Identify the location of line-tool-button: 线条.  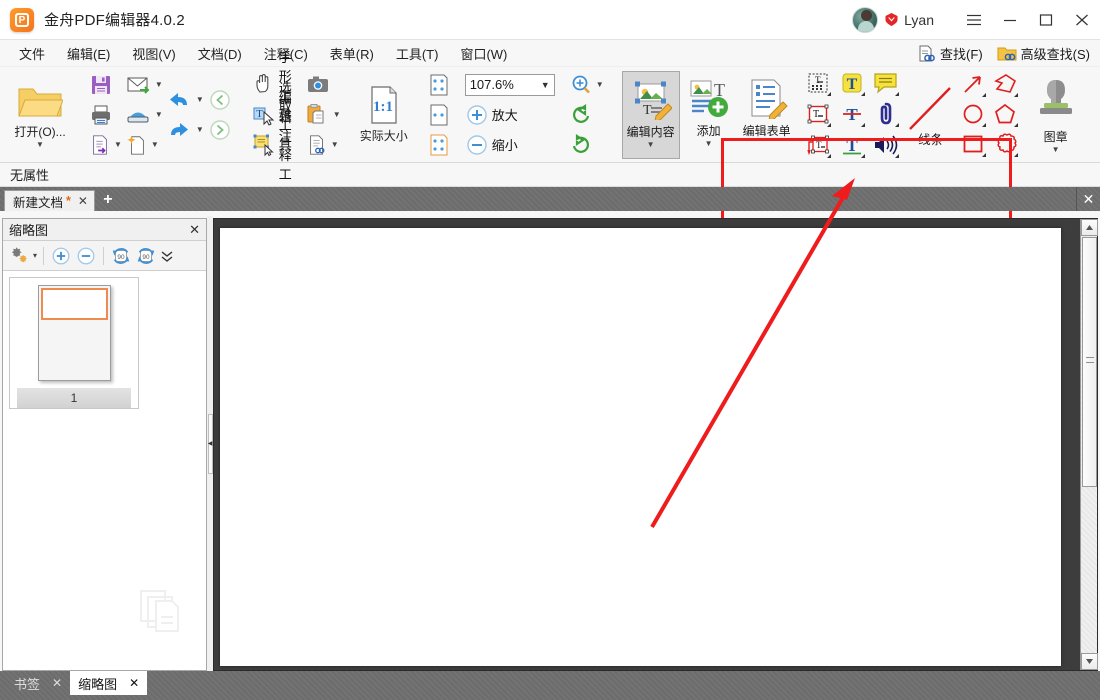
(931, 115).